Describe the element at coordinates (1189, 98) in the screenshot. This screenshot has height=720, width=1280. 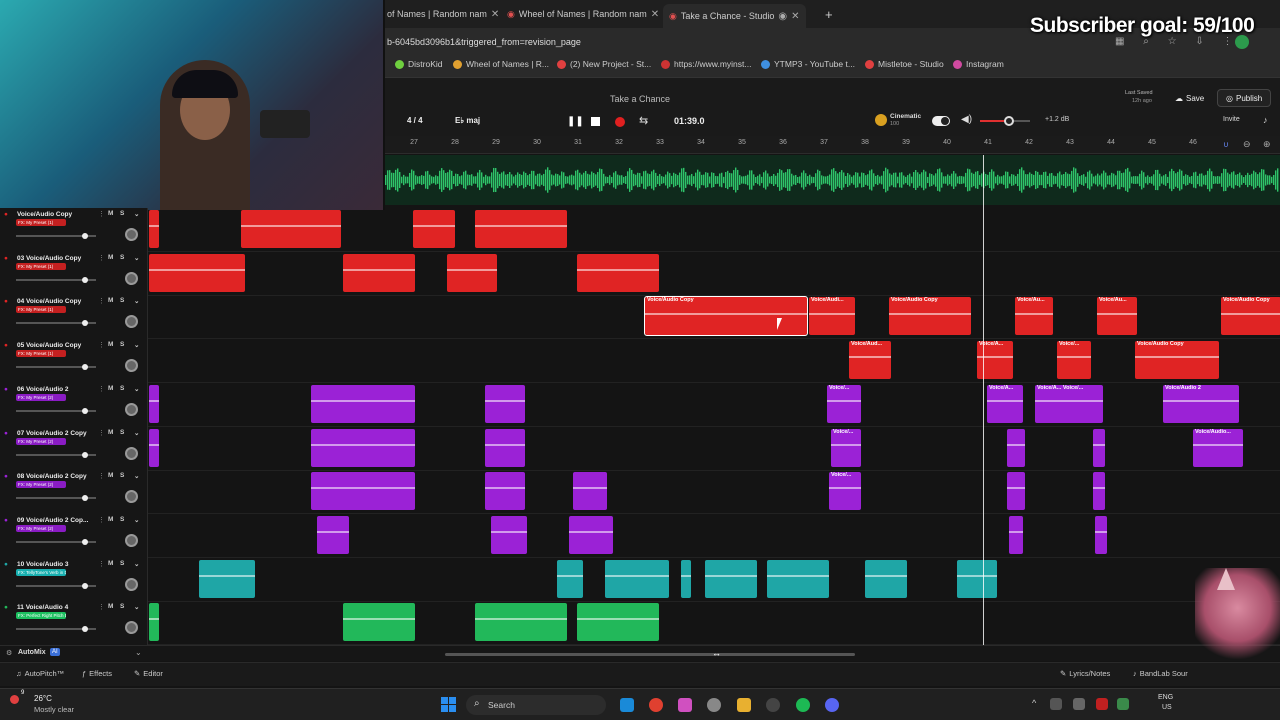
I see `save-button: ☁ Save` at that location.